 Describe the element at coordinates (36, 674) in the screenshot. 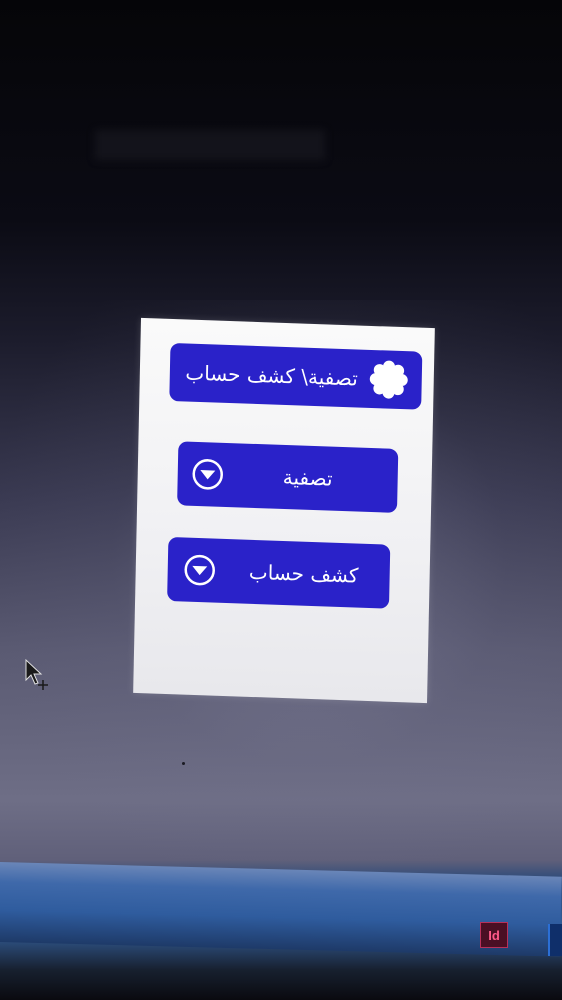

I see `move-cursor-icon` at that location.